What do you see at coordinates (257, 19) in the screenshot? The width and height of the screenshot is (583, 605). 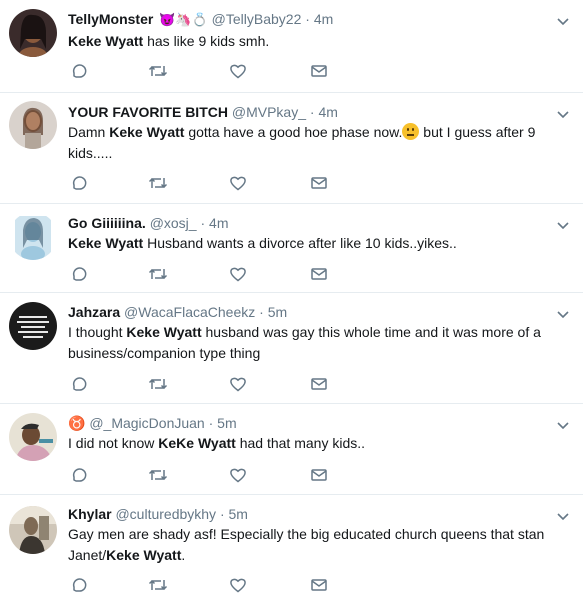 I see `handle: @TellyBaby22` at bounding box center [257, 19].